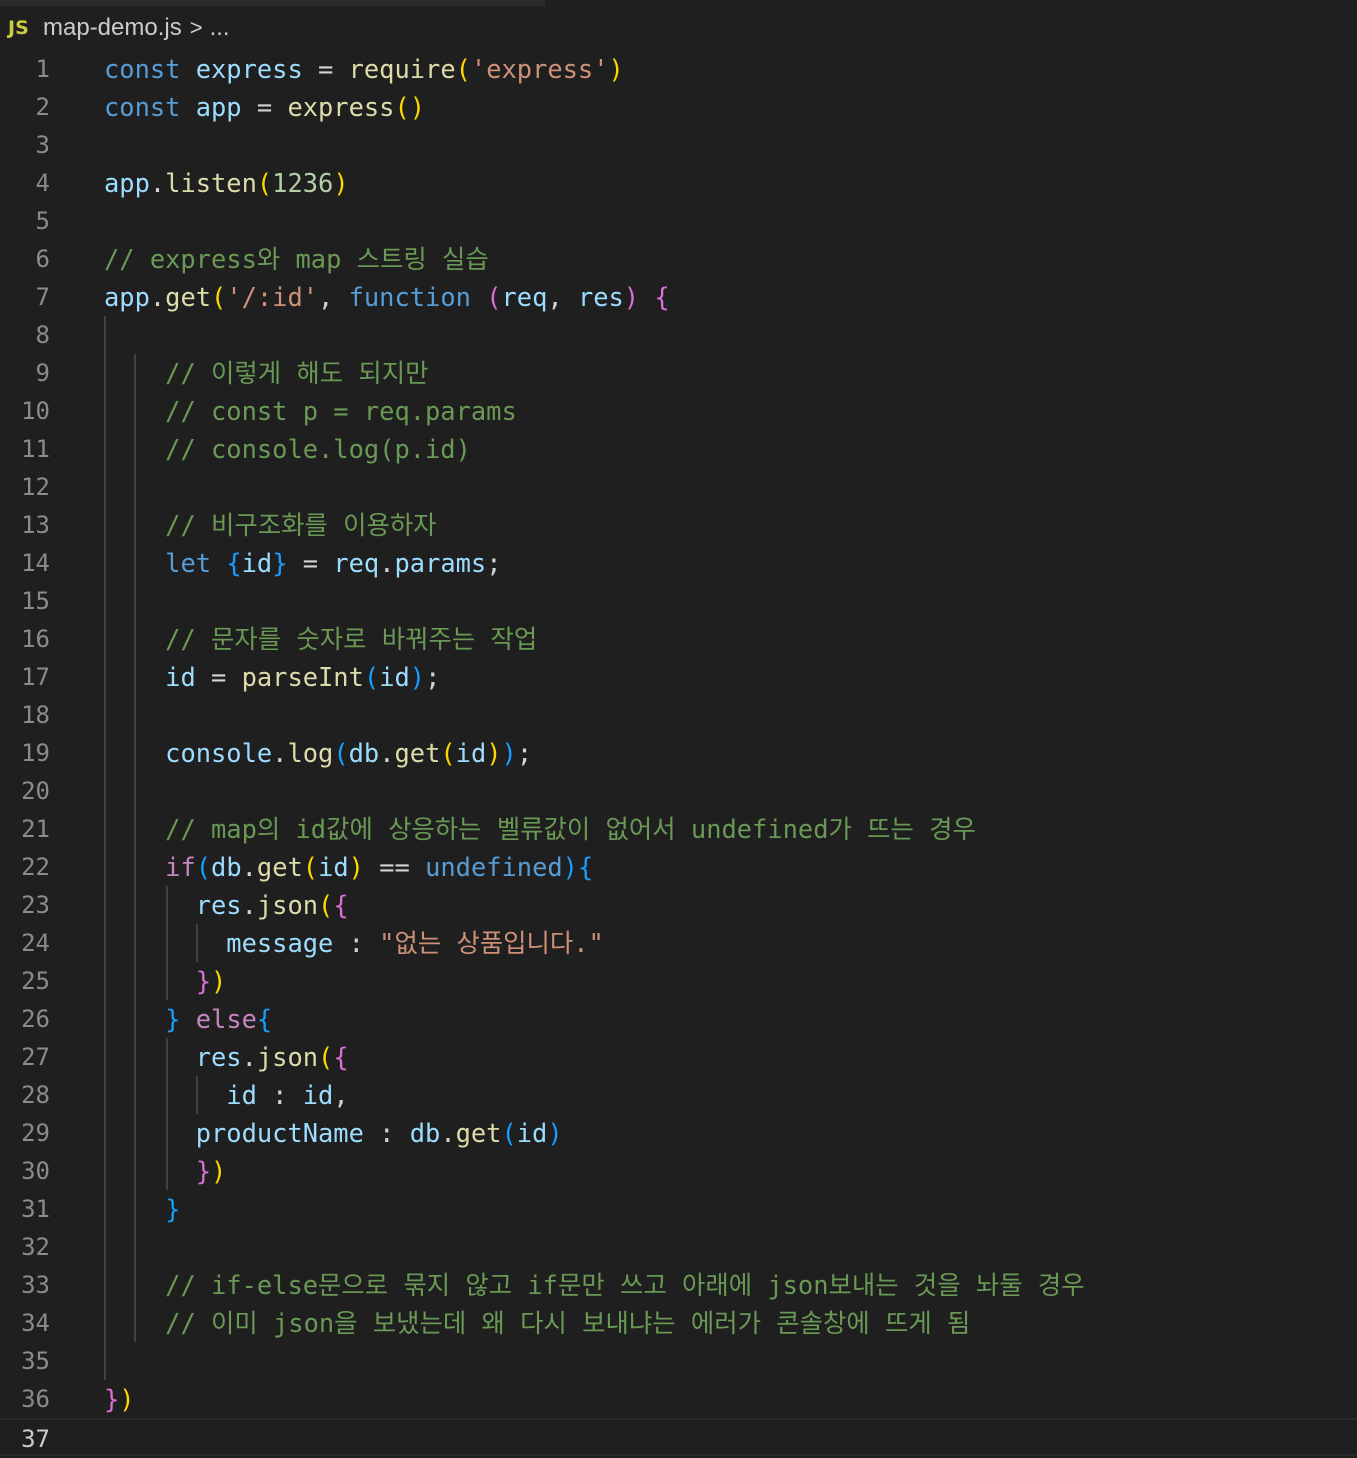 The image size is (1357, 1458). I want to click on code-line: 10 // const p = req.params, so click(678, 411).